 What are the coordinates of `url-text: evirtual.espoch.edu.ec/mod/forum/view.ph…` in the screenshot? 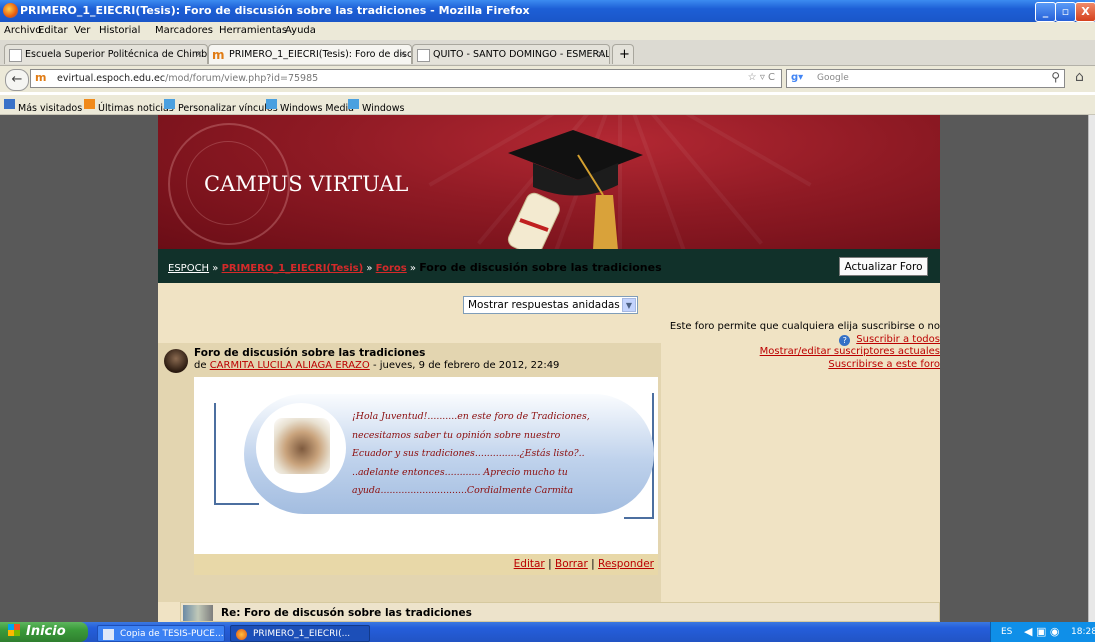 It's located at (187, 78).